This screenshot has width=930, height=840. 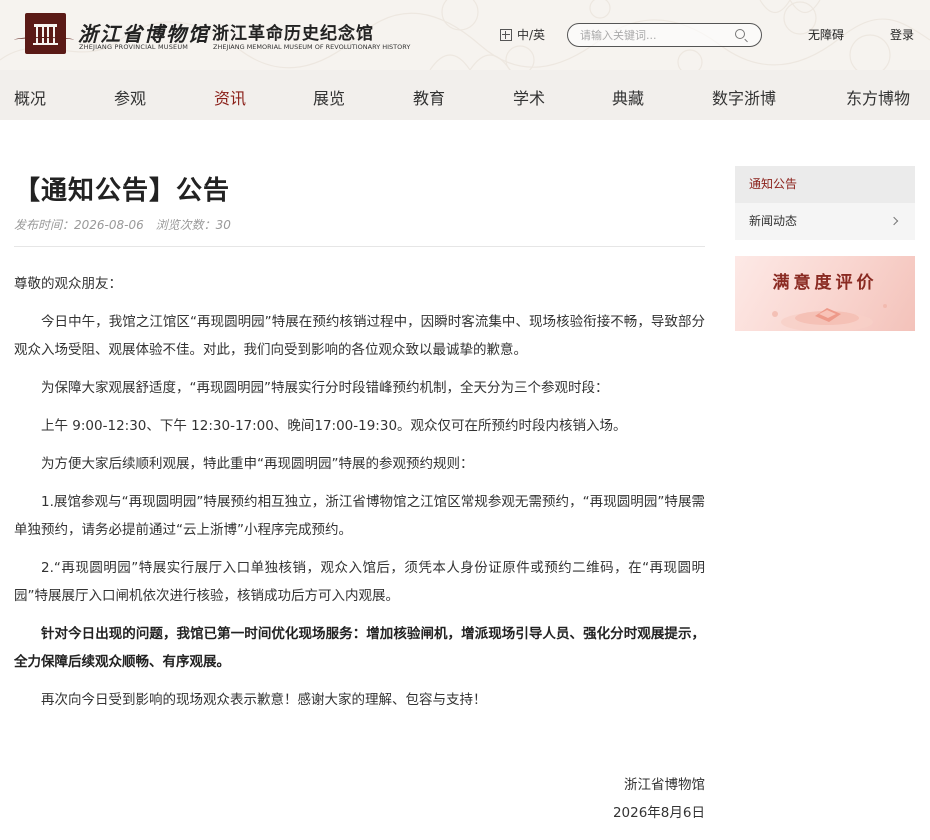 What do you see at coordinates (44, 40) in the screenshot?
I see `logo-wave-decoration` at bounding box center [44, 40].